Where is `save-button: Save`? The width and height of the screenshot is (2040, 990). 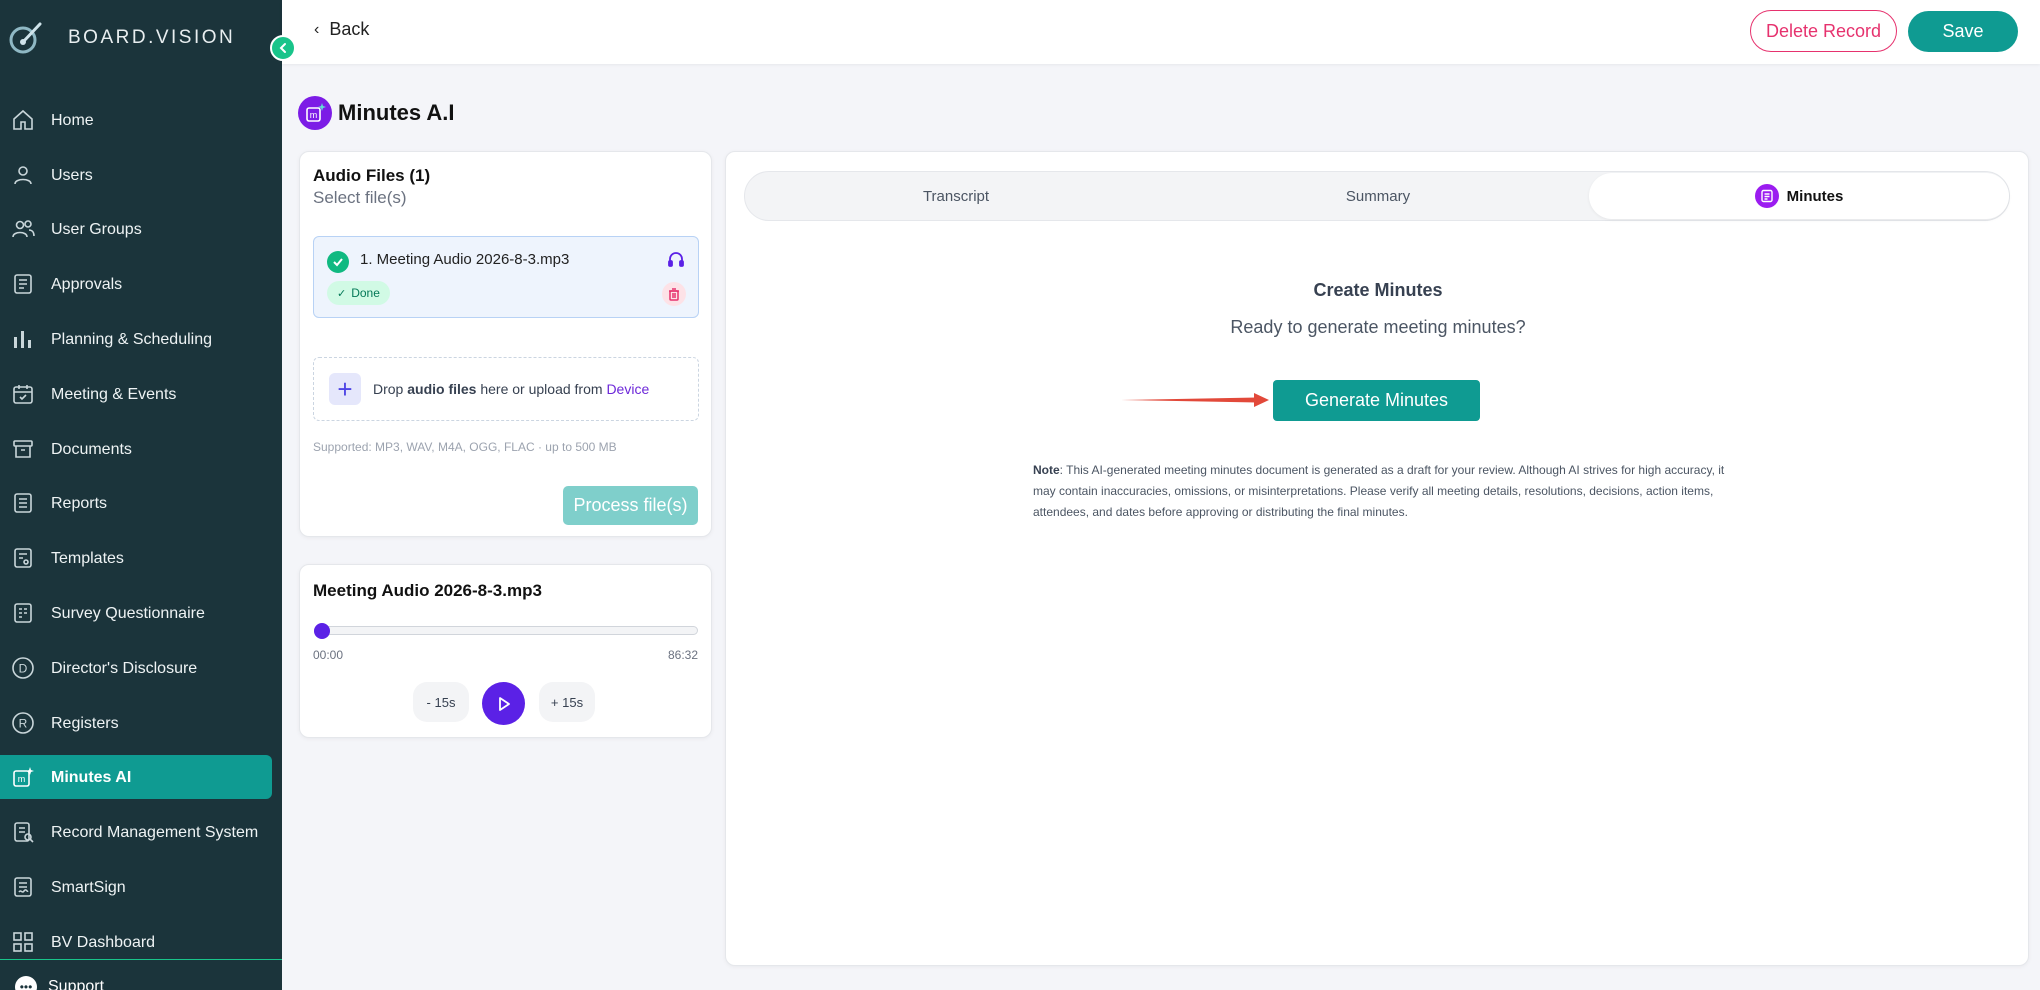
save-button: Save is located at coordinates (1963, 31).